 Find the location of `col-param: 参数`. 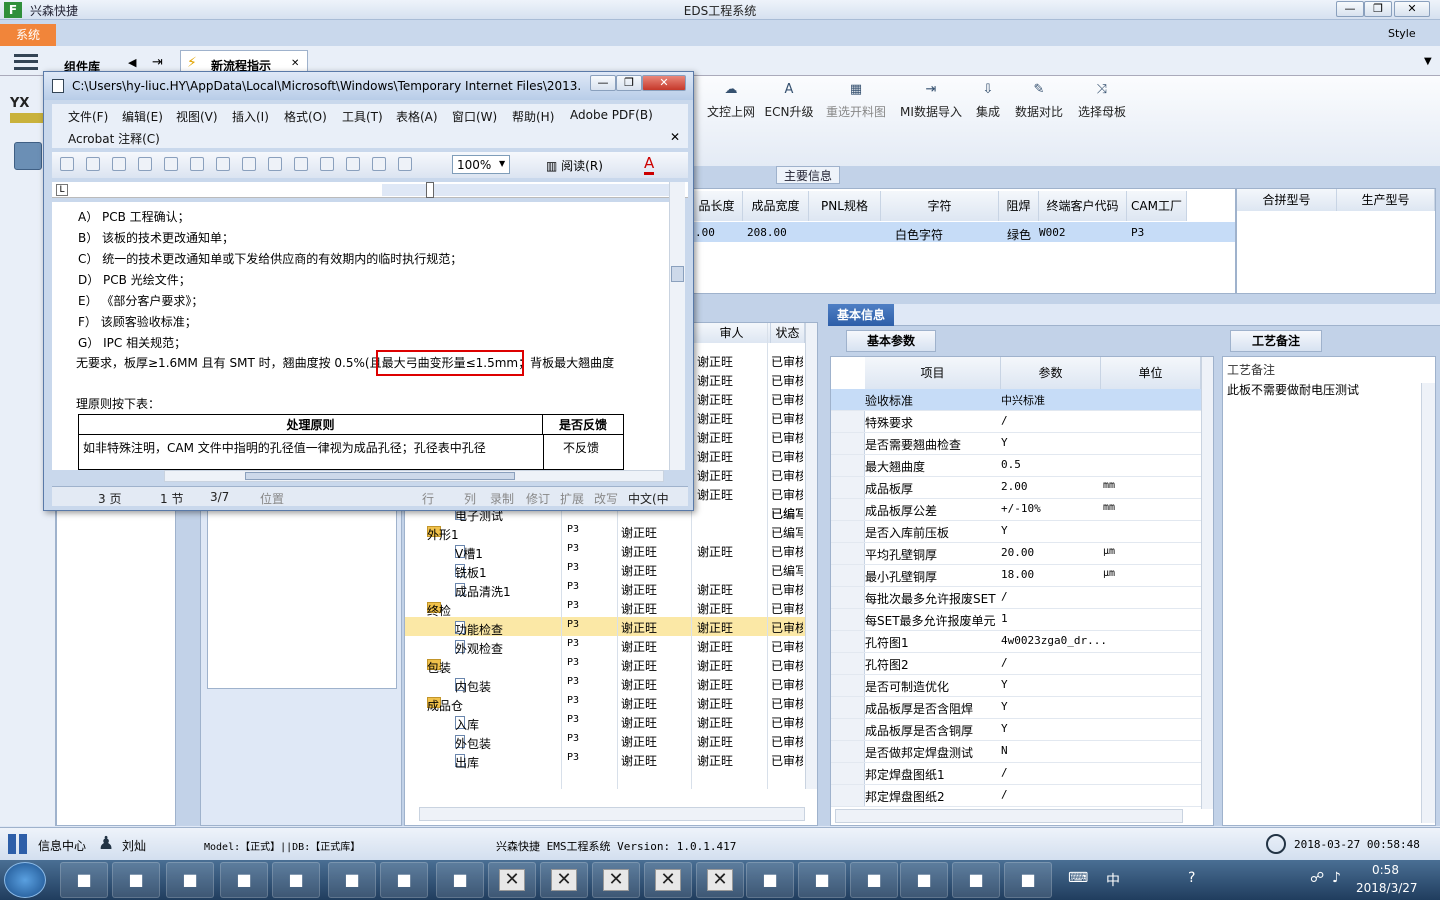

col-param: 参数 is located at coordinates (1051, 373).